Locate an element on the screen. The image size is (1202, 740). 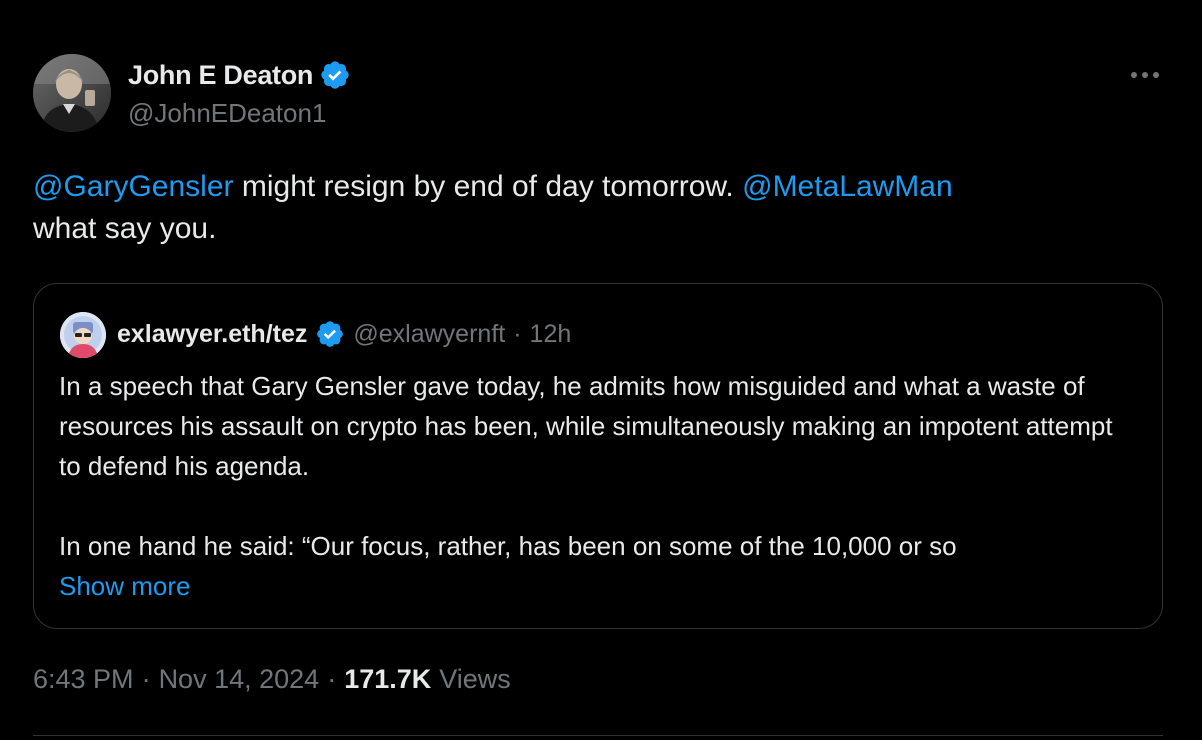
quote-author-name: exlawyer.eth/tez is located at coordinates (212, 334).